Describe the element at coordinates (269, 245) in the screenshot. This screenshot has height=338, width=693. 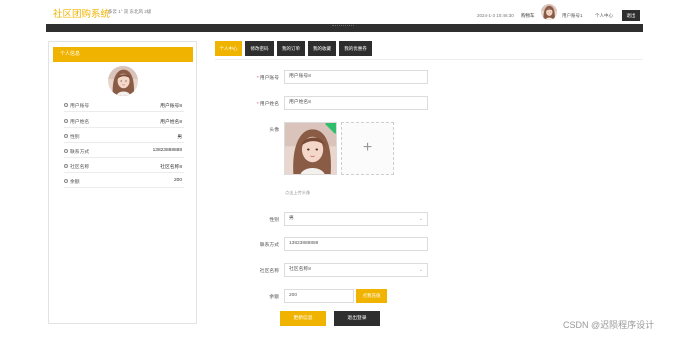
I see `contact-label: 联系方式` at that location.